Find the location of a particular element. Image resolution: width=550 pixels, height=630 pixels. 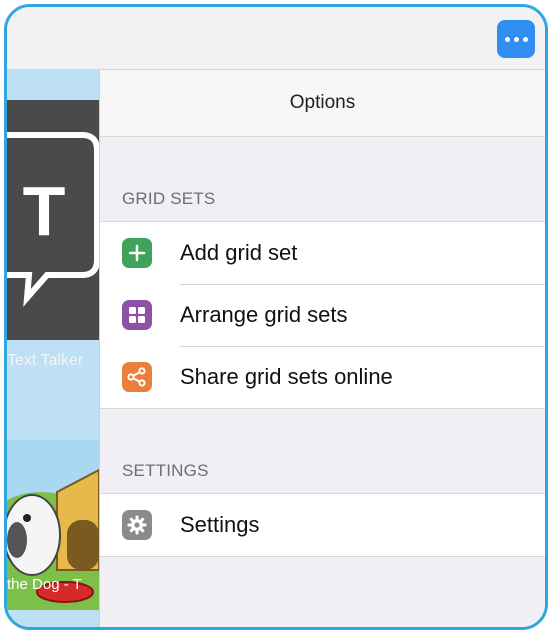

grid-set-label: the Dog - T is located at coordinates (44, 584).